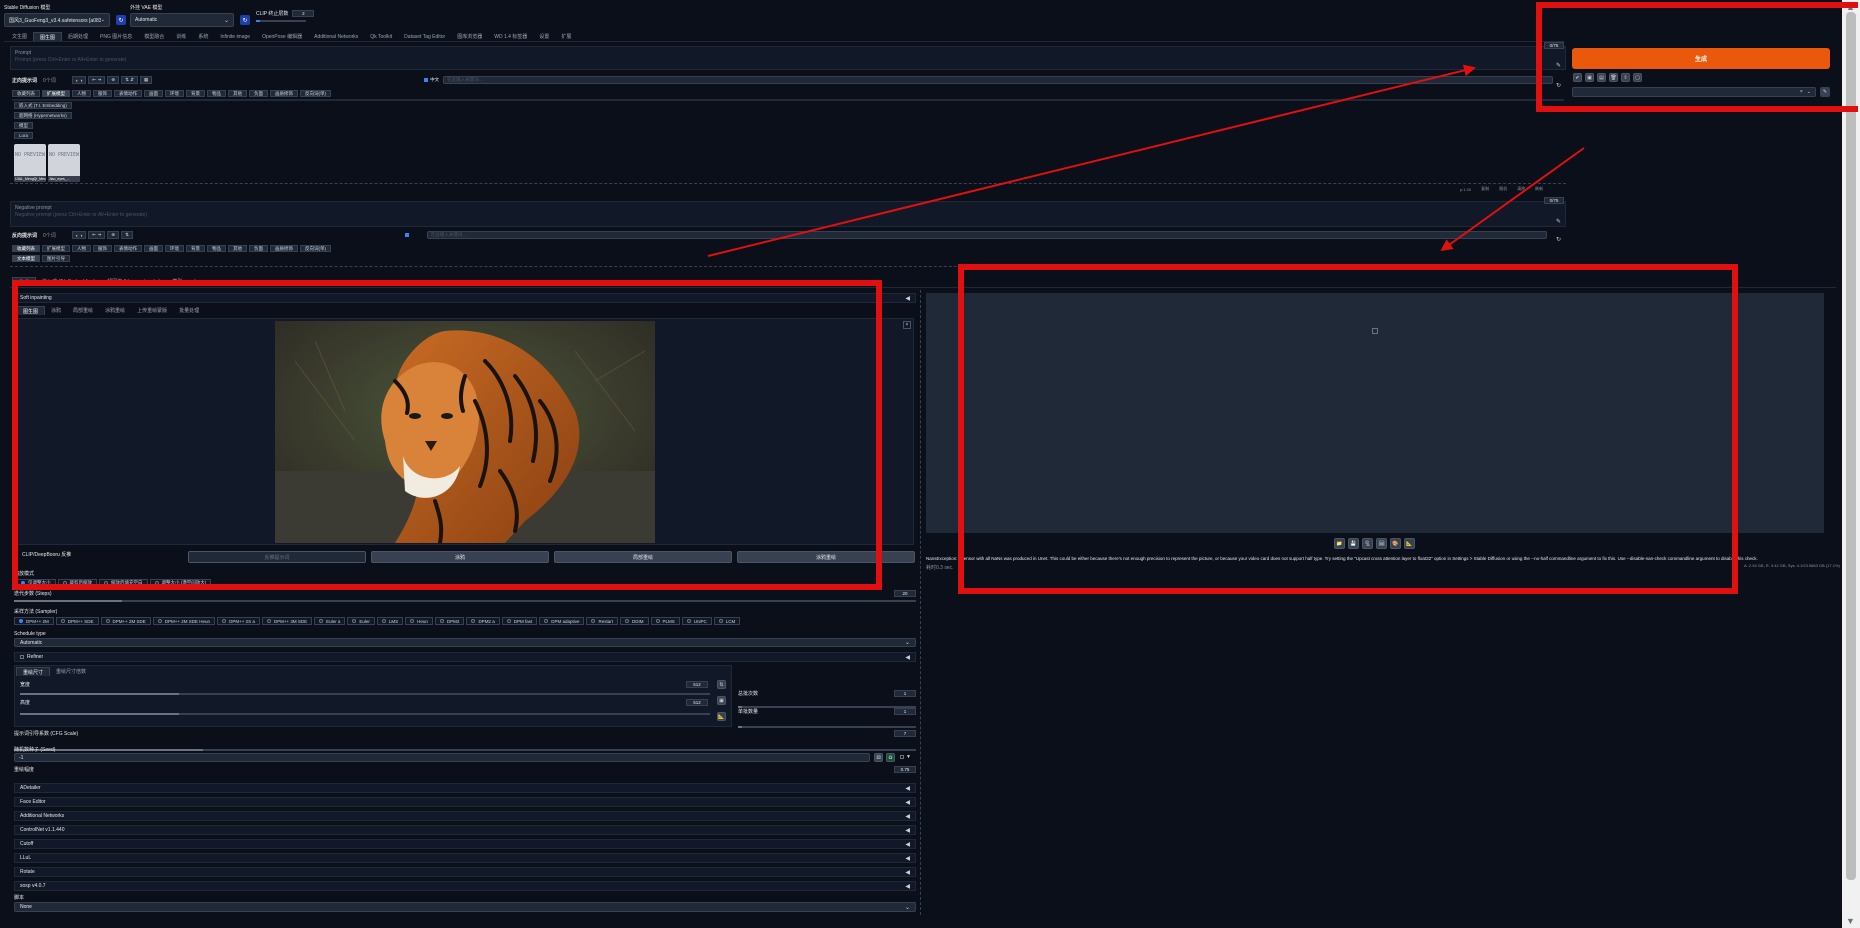 The height and width of the screenshot is (928, 1860). What do you see at coordinates (1091, 160) in the screenshot?
I see `arrow-to-generate` at bounding box center [1091, 160].